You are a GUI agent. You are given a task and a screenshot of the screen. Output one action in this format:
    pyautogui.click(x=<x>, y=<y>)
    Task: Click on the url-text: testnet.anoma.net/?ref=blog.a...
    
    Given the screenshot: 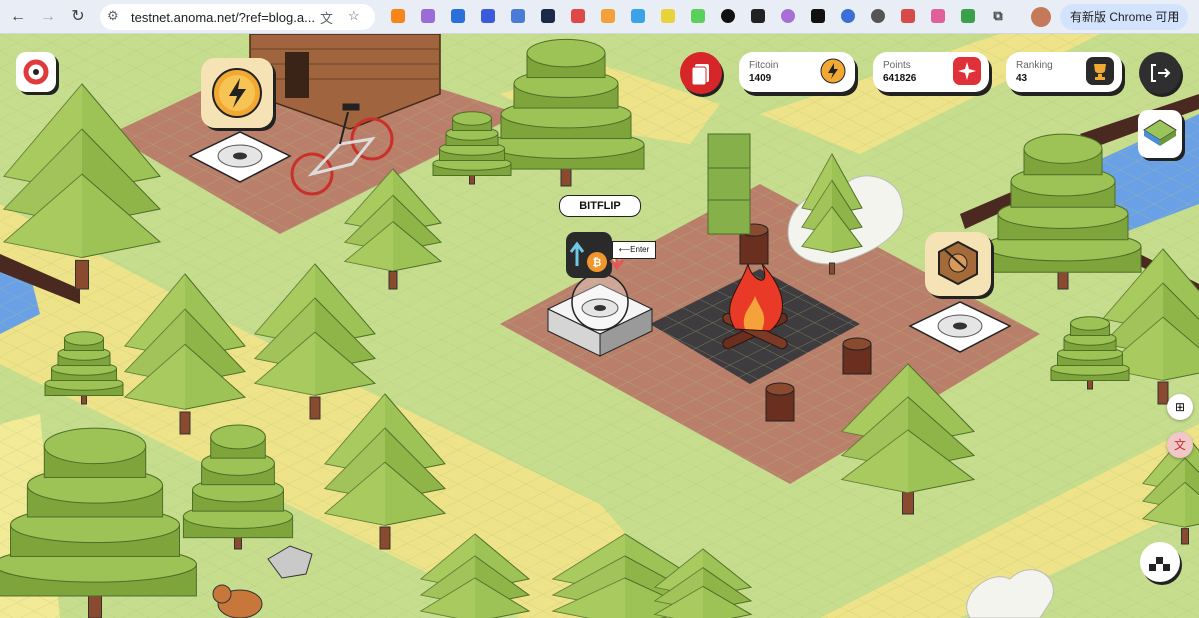 What is the action you would take?
    pyautogui.click(x=223, y=17)
    